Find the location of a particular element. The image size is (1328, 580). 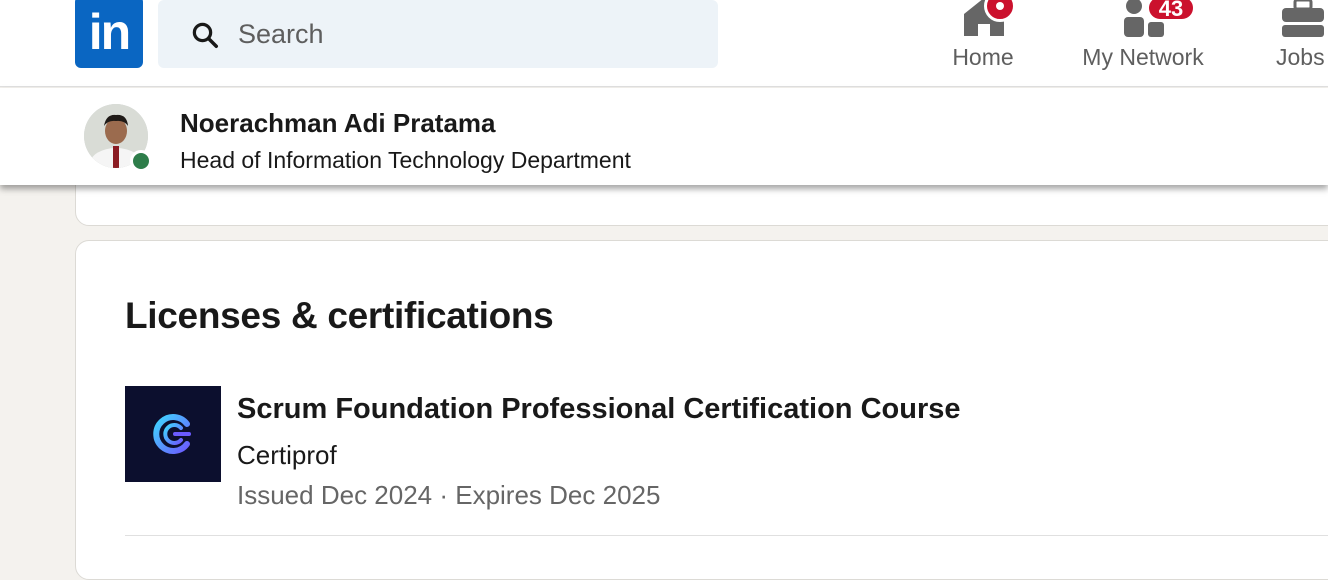

nav-my-network: 43 My Network is located at coordinates (1143, 43).